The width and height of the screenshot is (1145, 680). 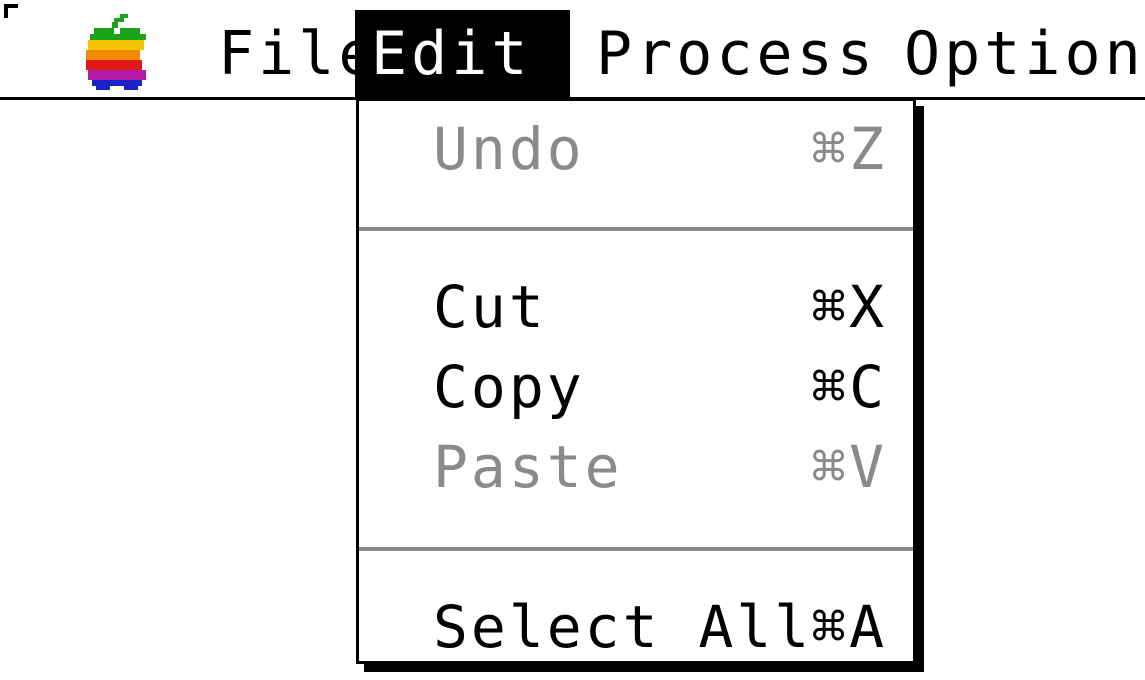 What do you see at coordinates (636, 387) in the screenshot?
I see `menu-item-copy: Copy ⌘C` at bounding box center [636, 387].